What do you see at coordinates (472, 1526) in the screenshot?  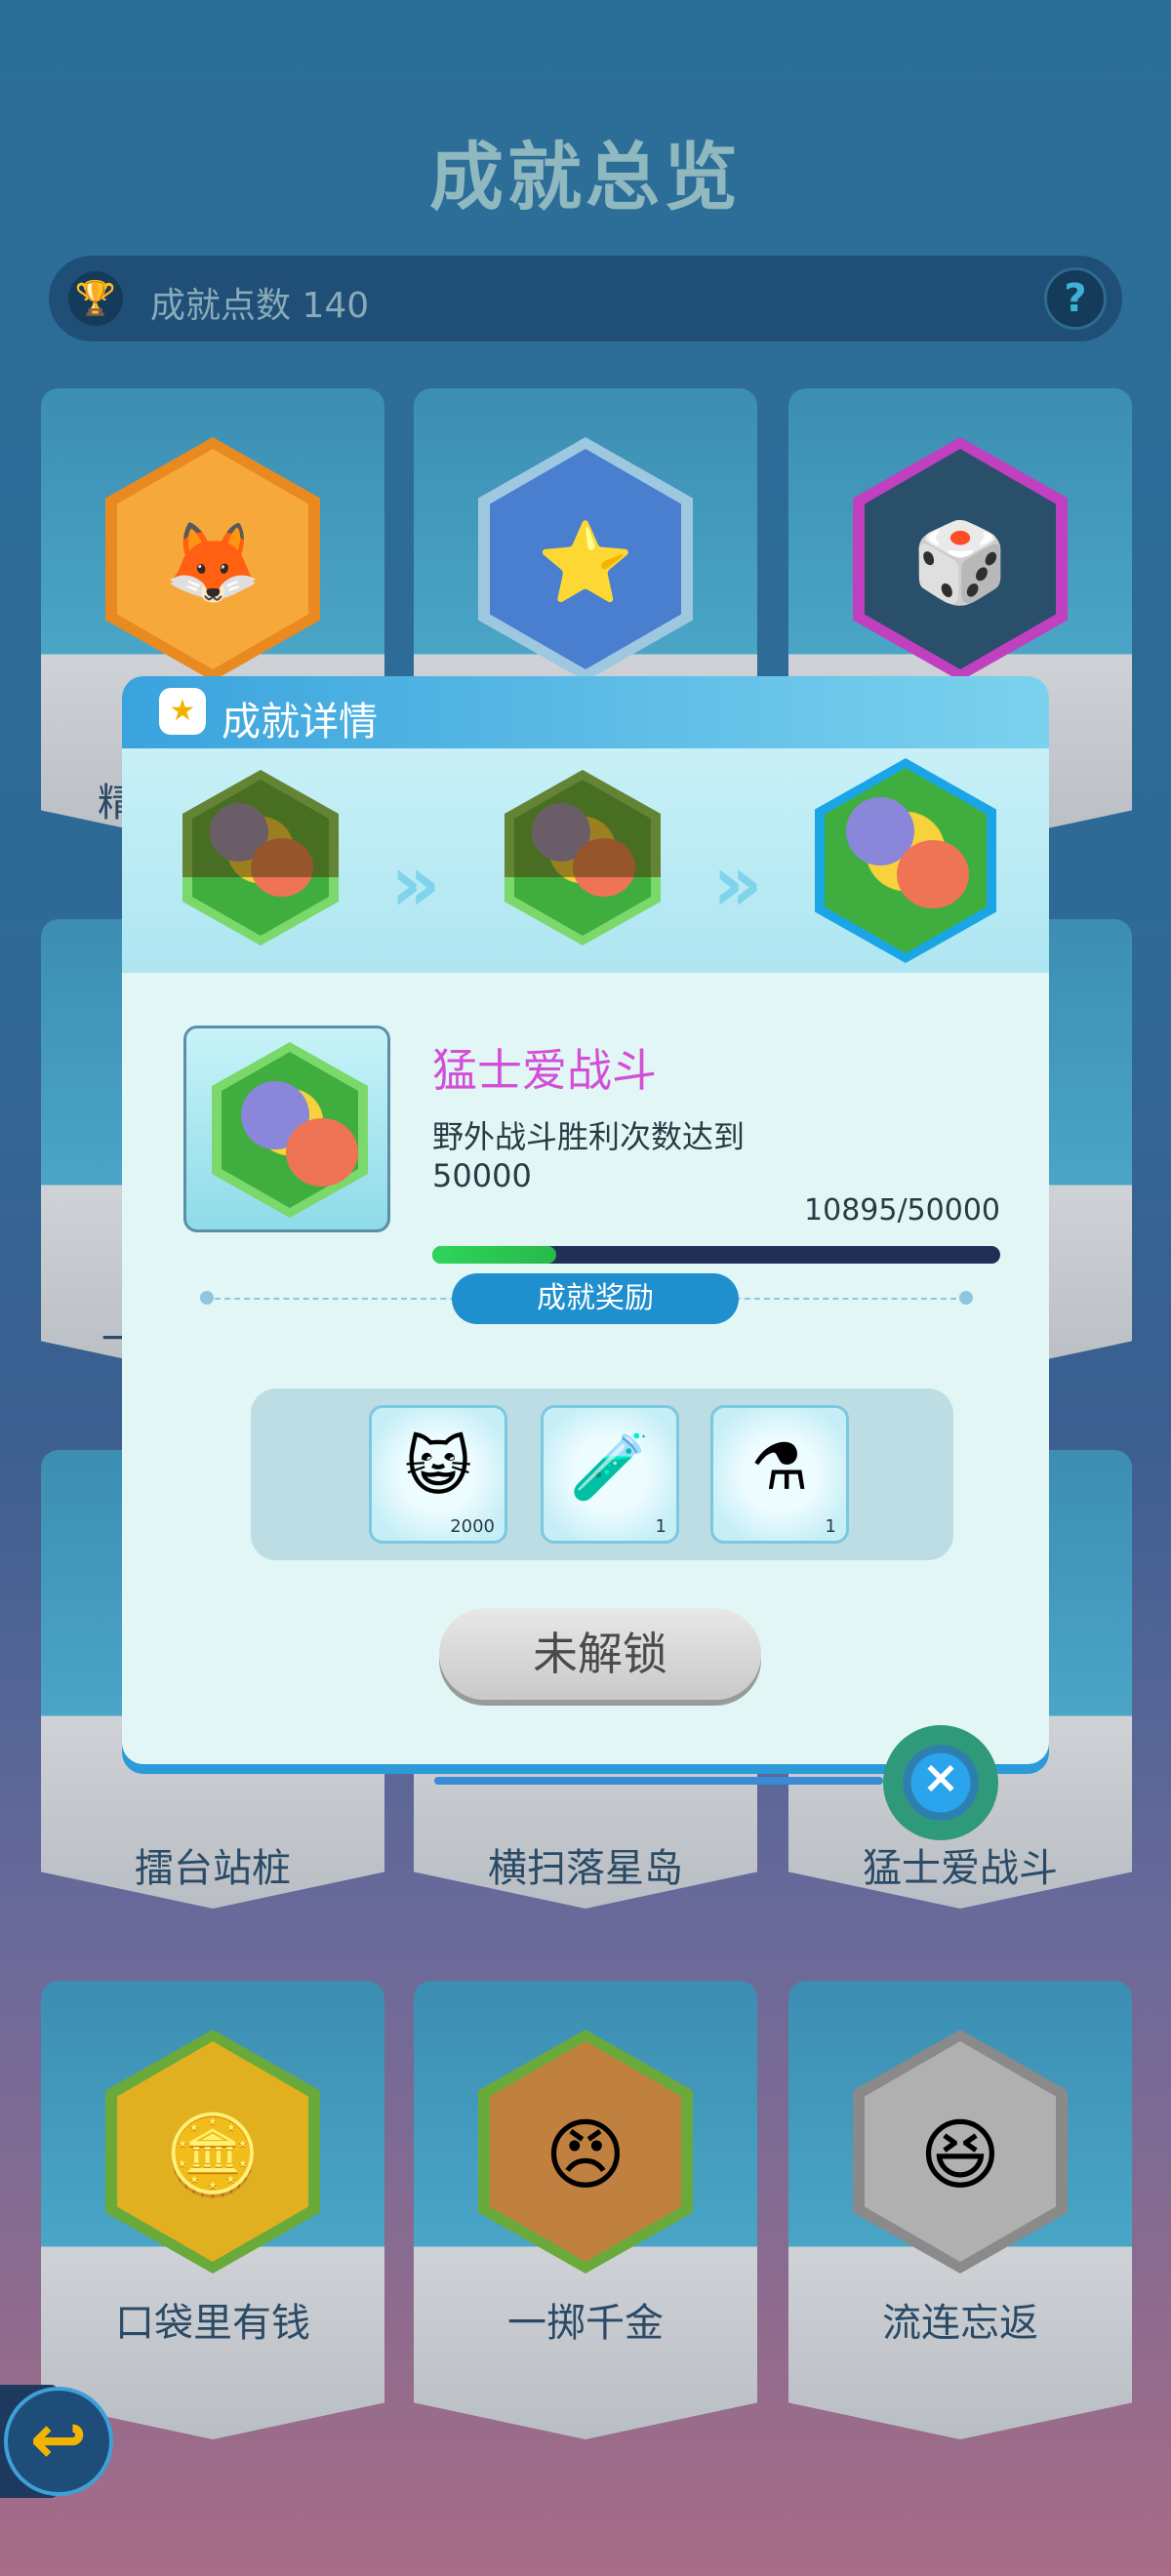 I see `reward-count: 2000` at bounding box center [472, 1526].